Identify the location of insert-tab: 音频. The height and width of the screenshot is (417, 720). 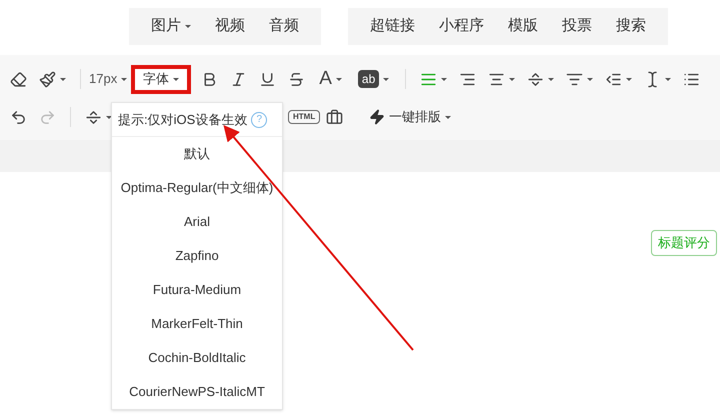
(284, 26).